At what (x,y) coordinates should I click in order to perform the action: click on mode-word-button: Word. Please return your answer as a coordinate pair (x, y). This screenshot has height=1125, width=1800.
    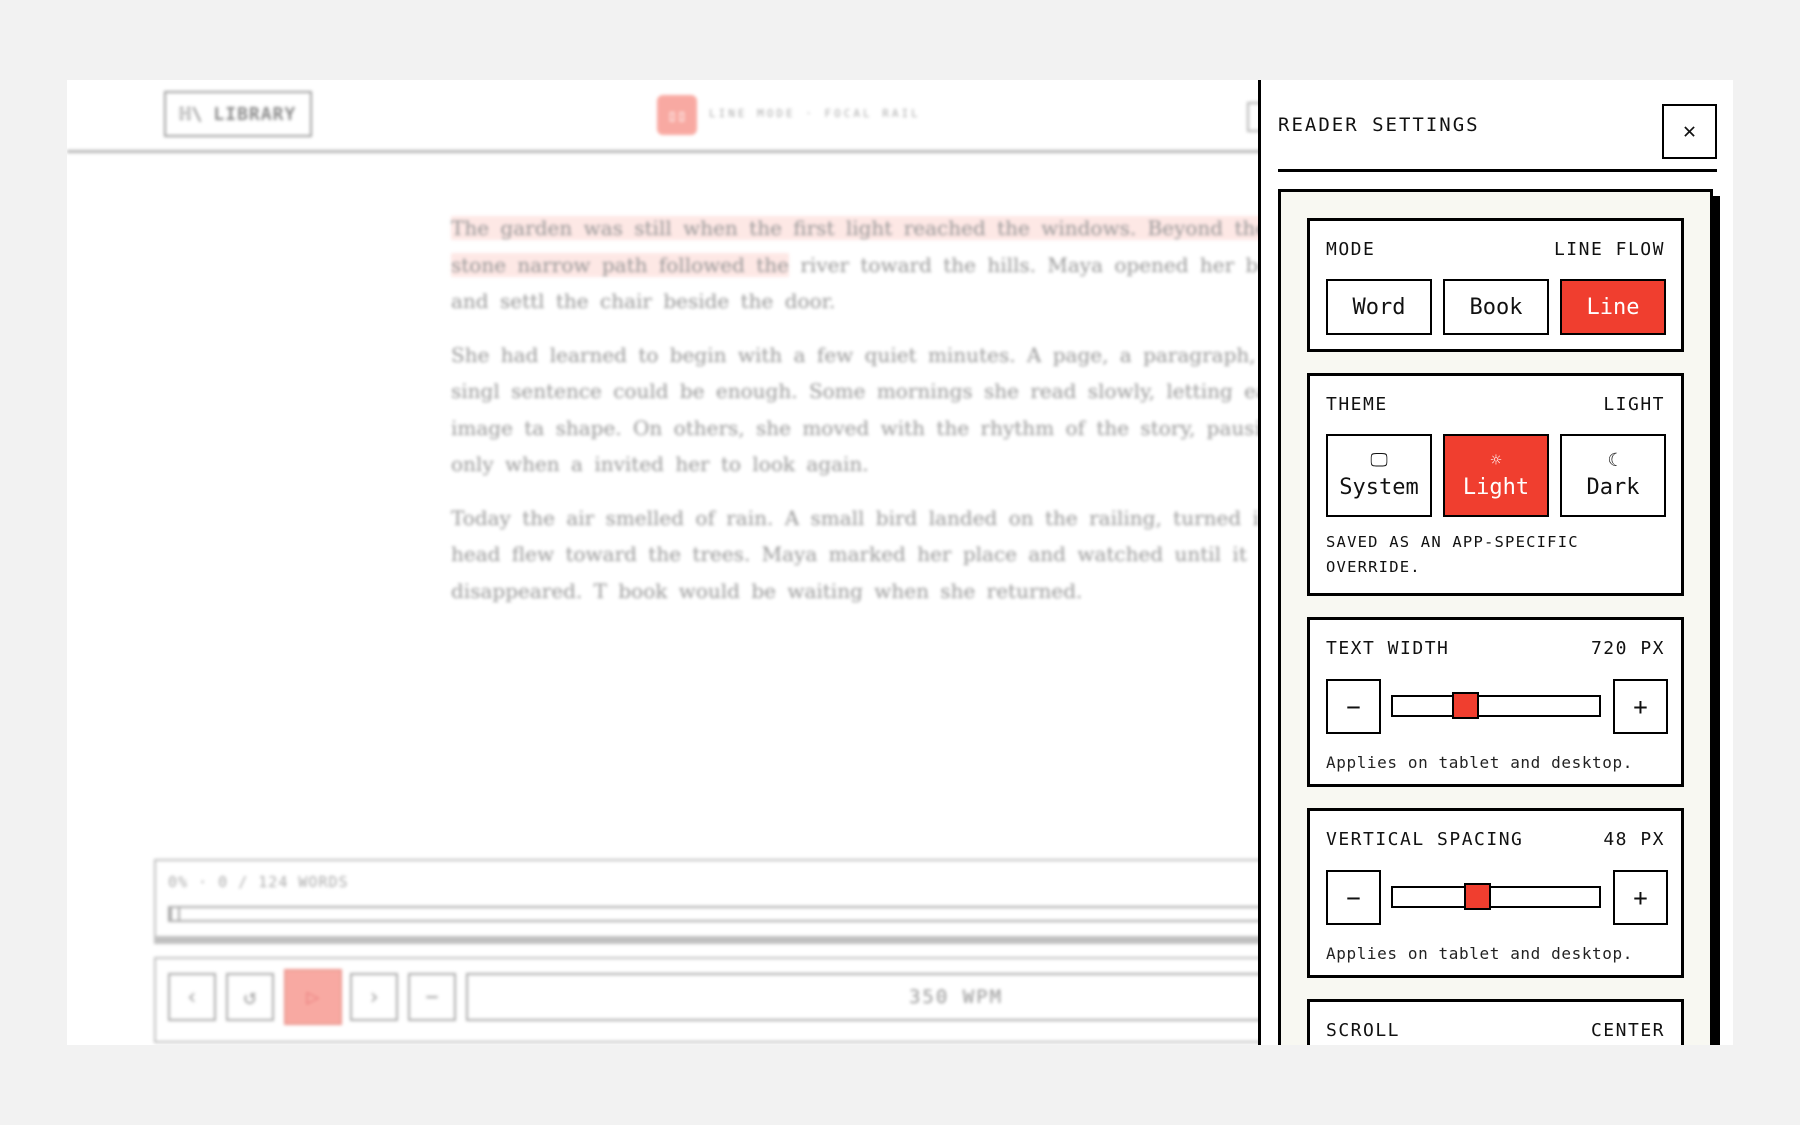
    Looking at the image, I should click on (1379, 307).